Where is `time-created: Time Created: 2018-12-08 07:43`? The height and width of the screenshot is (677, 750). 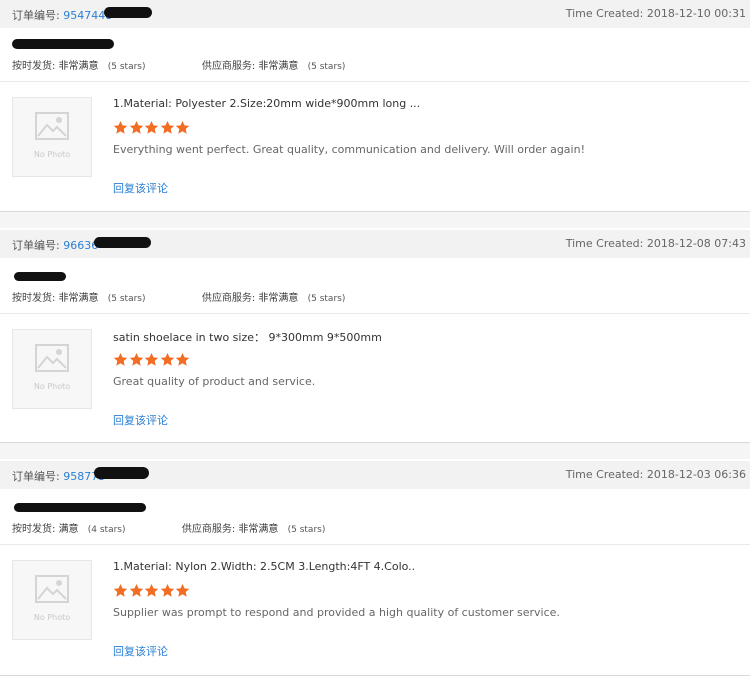
time-created: Time Created: 2018-12-08 07:43 is located at coordinates (655, 243).